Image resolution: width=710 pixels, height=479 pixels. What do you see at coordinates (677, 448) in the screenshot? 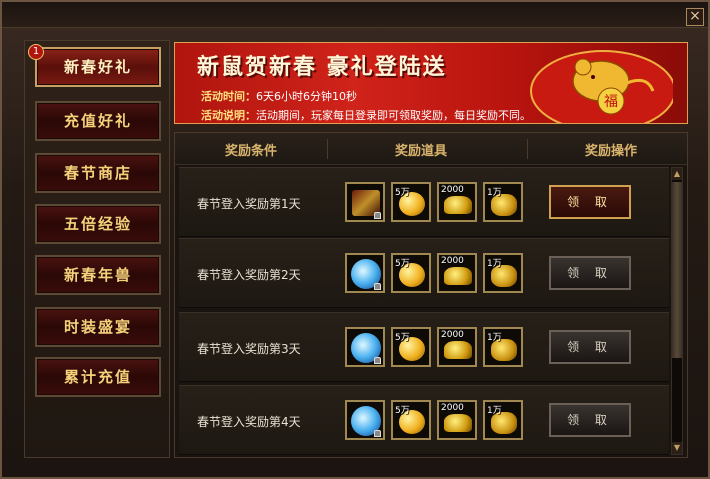
I see `scroll-down-icon: ▼` at bounding box center [677, 448].